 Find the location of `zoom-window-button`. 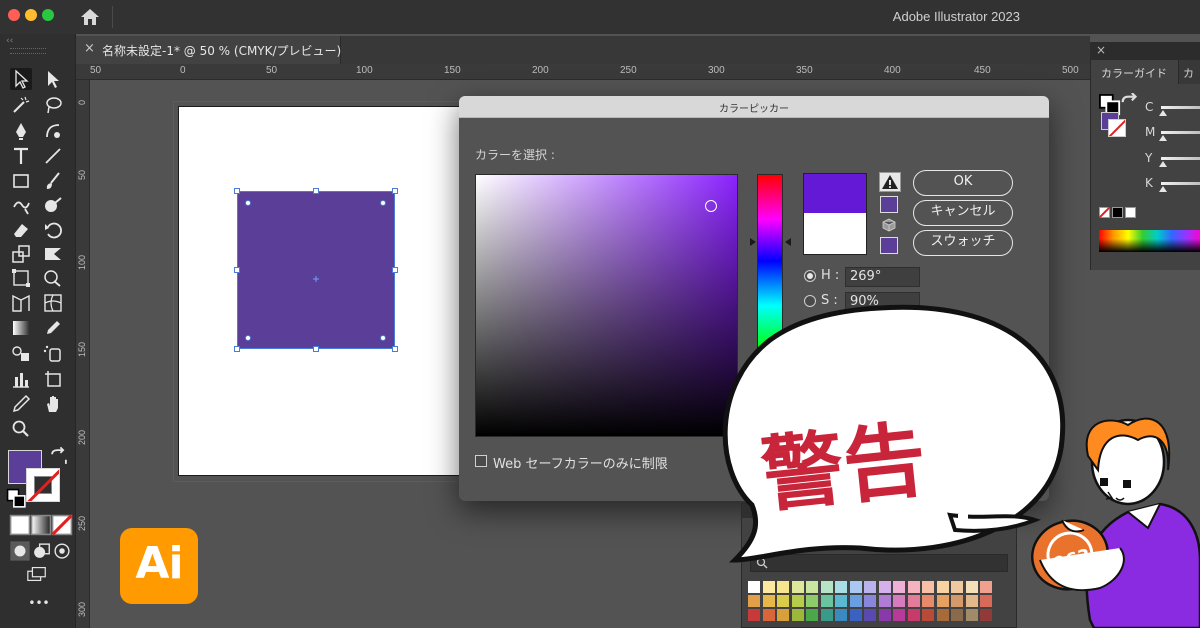

zoom-window-button is located at coordinates (48, 15).